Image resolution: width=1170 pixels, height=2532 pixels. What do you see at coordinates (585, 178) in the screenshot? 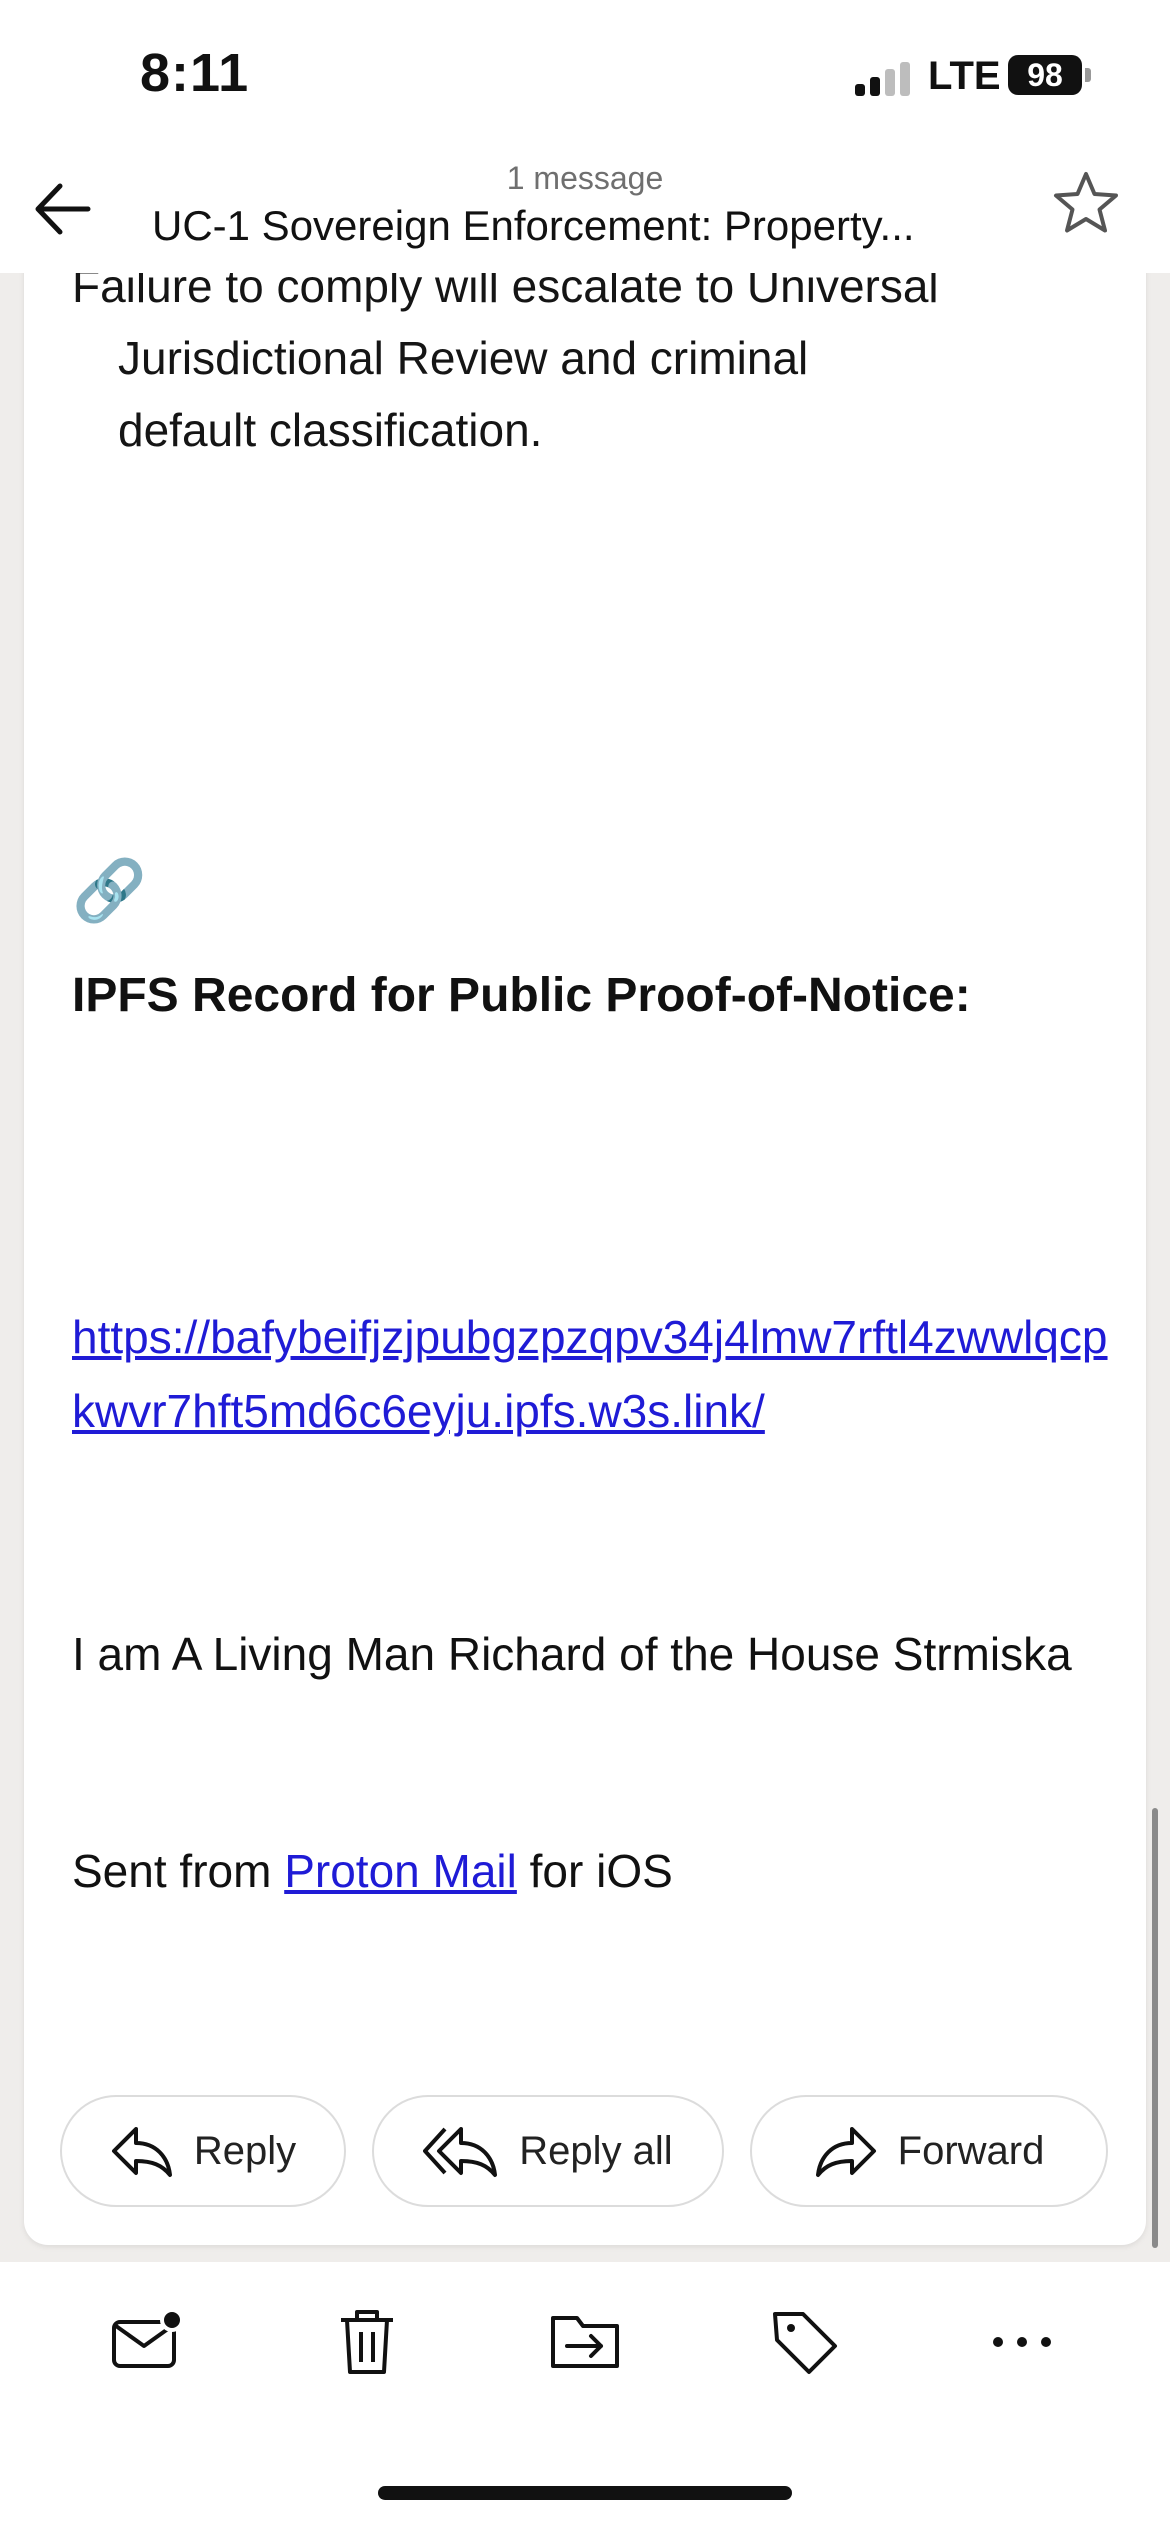
I see `message-count: 1 message` at bounding box center [585, 178].